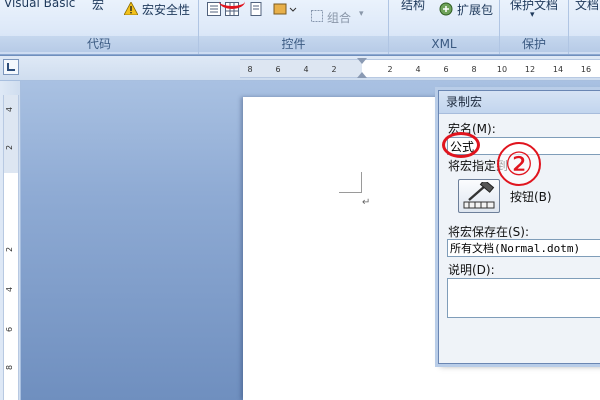 This screenshot has width=600, height=400. What do you see at coordinates (502, 69) in the screenshot?
I see `ruler-number: 10` at bounding box center [502, 69].